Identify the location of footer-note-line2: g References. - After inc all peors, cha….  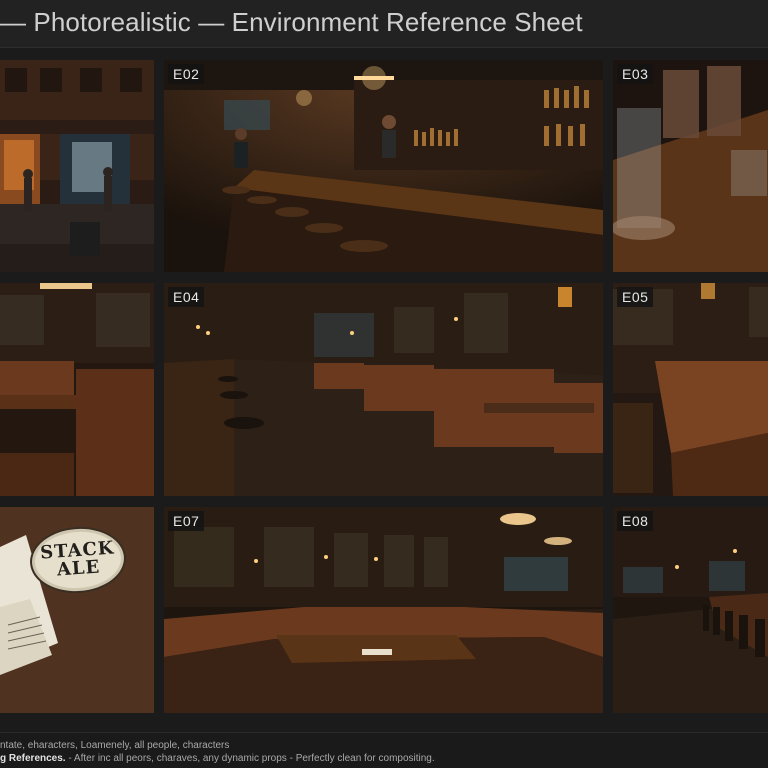
(217, 758).